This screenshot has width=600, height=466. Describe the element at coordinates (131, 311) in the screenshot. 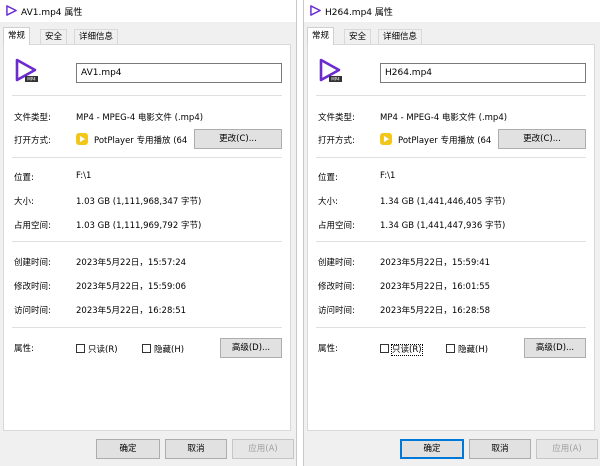

I see `accessed-value: 2023年5月22日，16:28:51` at that location.